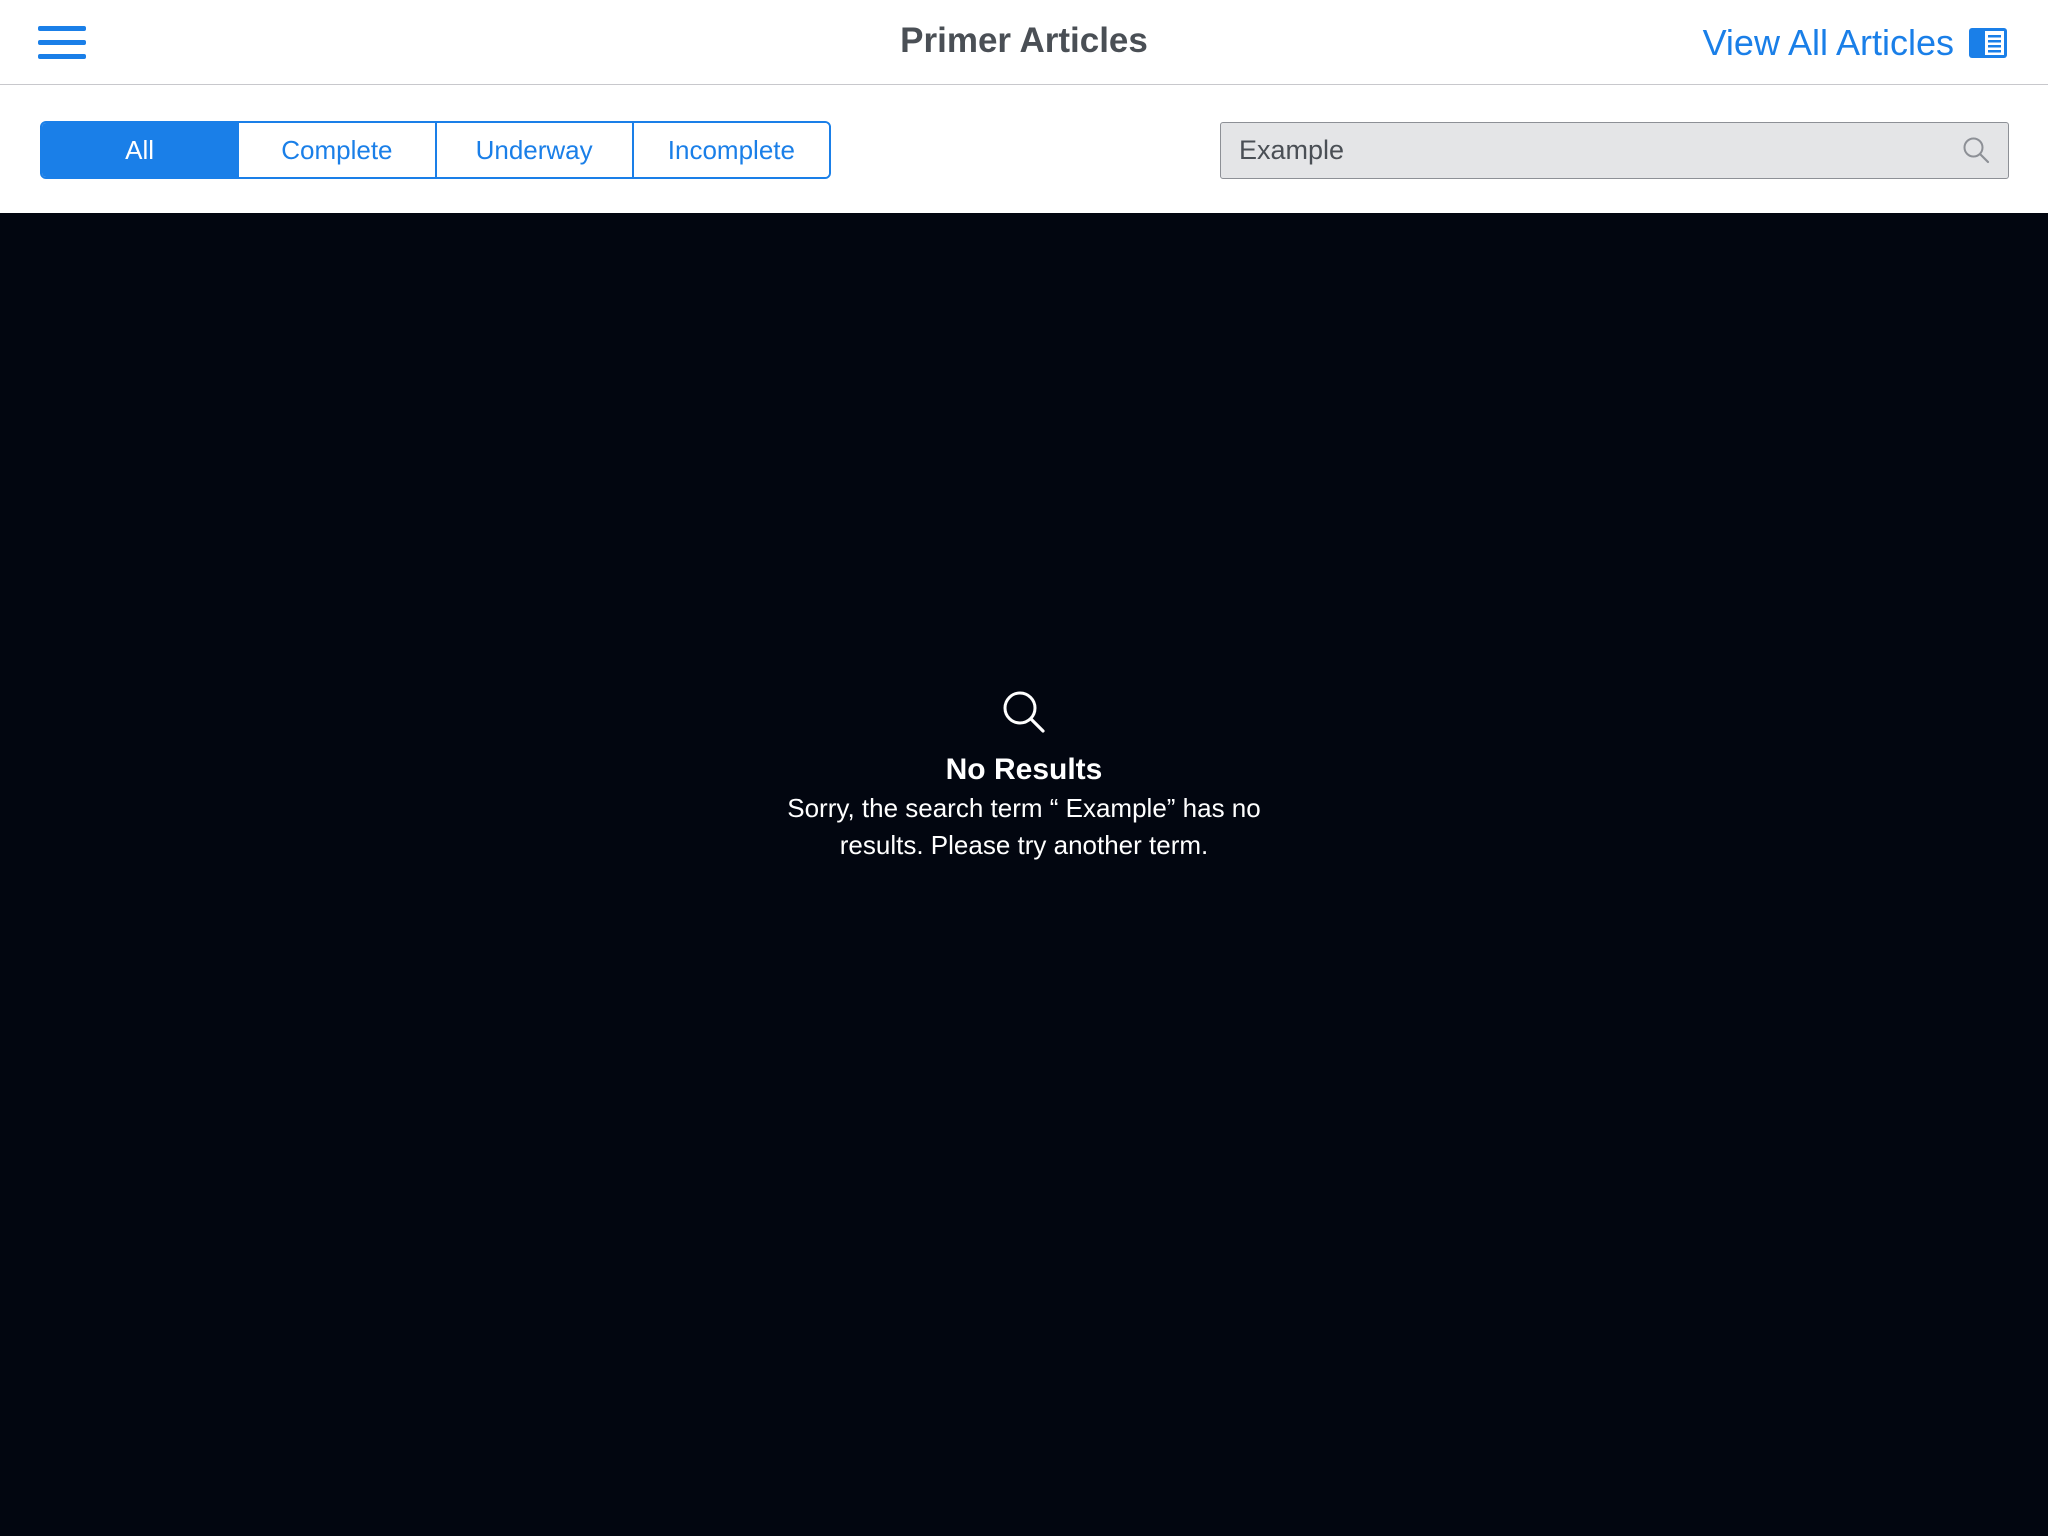 The image size is (2048, 1536). I want to click on status-filter-segmented-control: All Complete Underway Incomplete, so click(435, 150).